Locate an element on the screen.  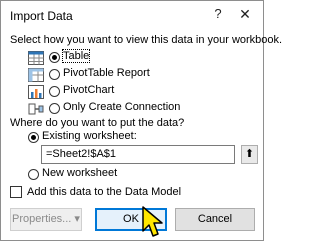
dropdown-arrow-icon: ▾ is located at coordinates (77, 219).